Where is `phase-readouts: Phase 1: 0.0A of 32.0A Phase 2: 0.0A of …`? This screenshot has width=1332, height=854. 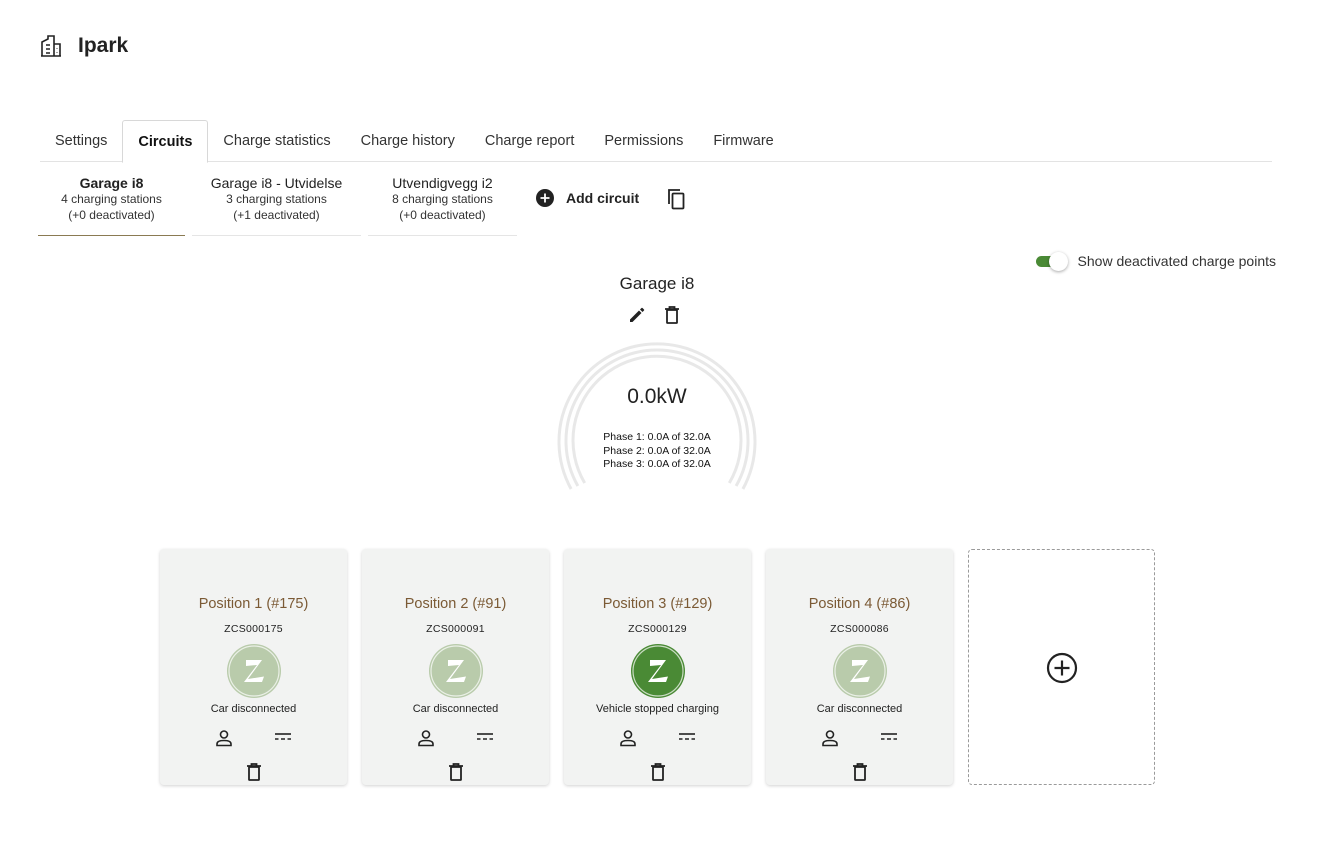 phase-readouts: Phase 1: 0.0A of 32.0A Phase 2: 0.0A of … is located at coordinates (657, 451).